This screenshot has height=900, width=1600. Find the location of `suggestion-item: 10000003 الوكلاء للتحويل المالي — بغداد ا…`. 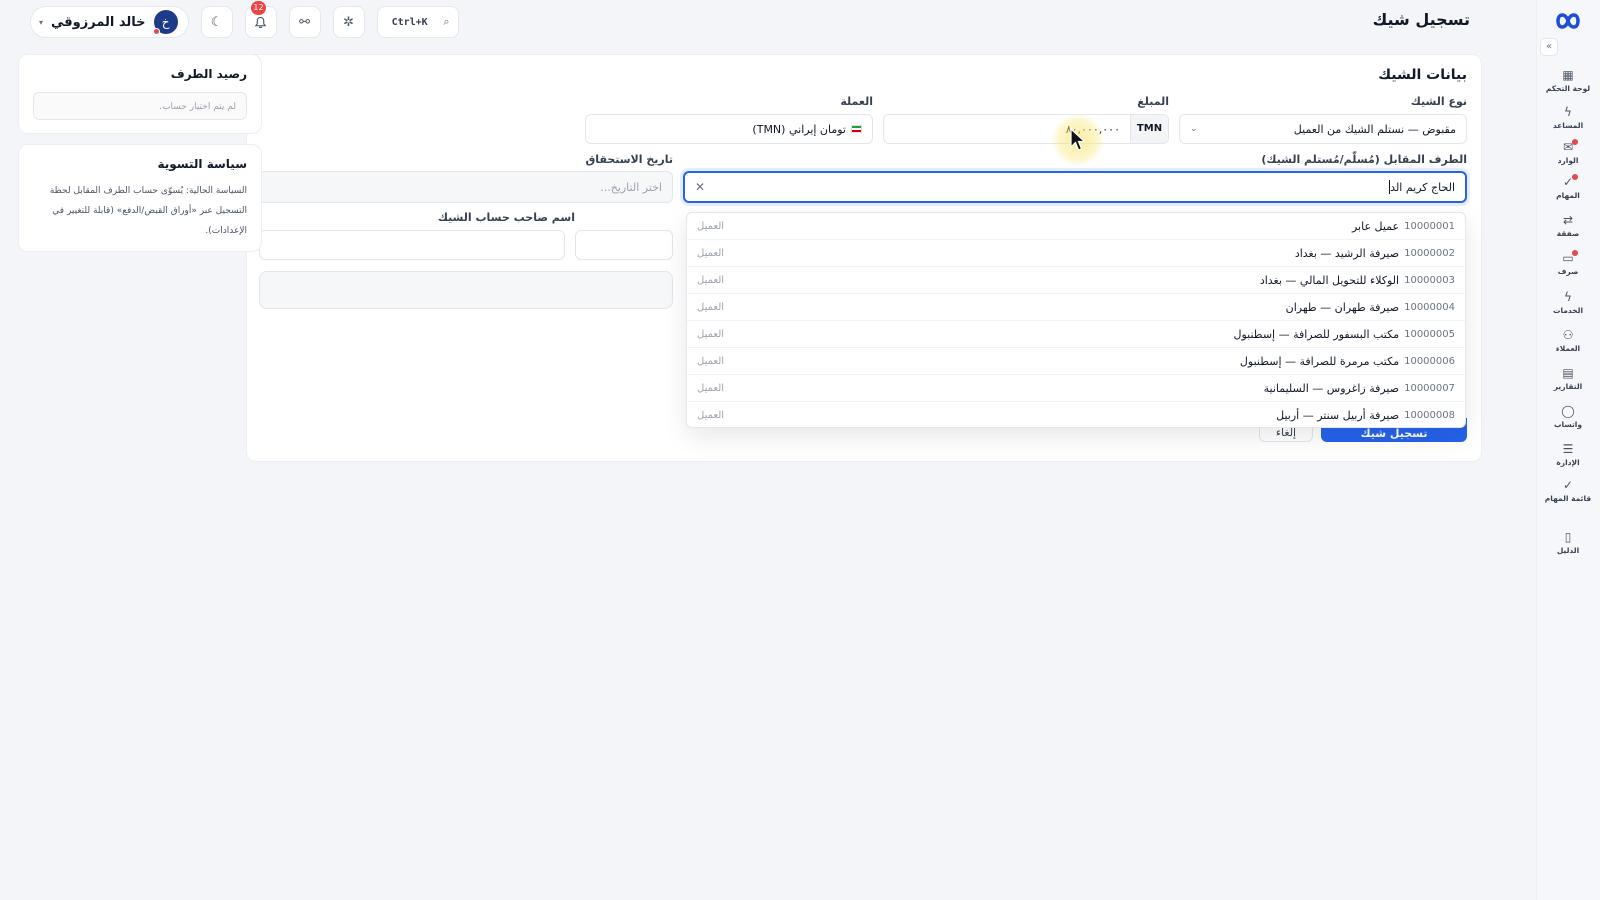

suggestion-item: 10000003 الوكلاء للتحويل المالي — بغداد ا… is located at coordinates (1076, 280).